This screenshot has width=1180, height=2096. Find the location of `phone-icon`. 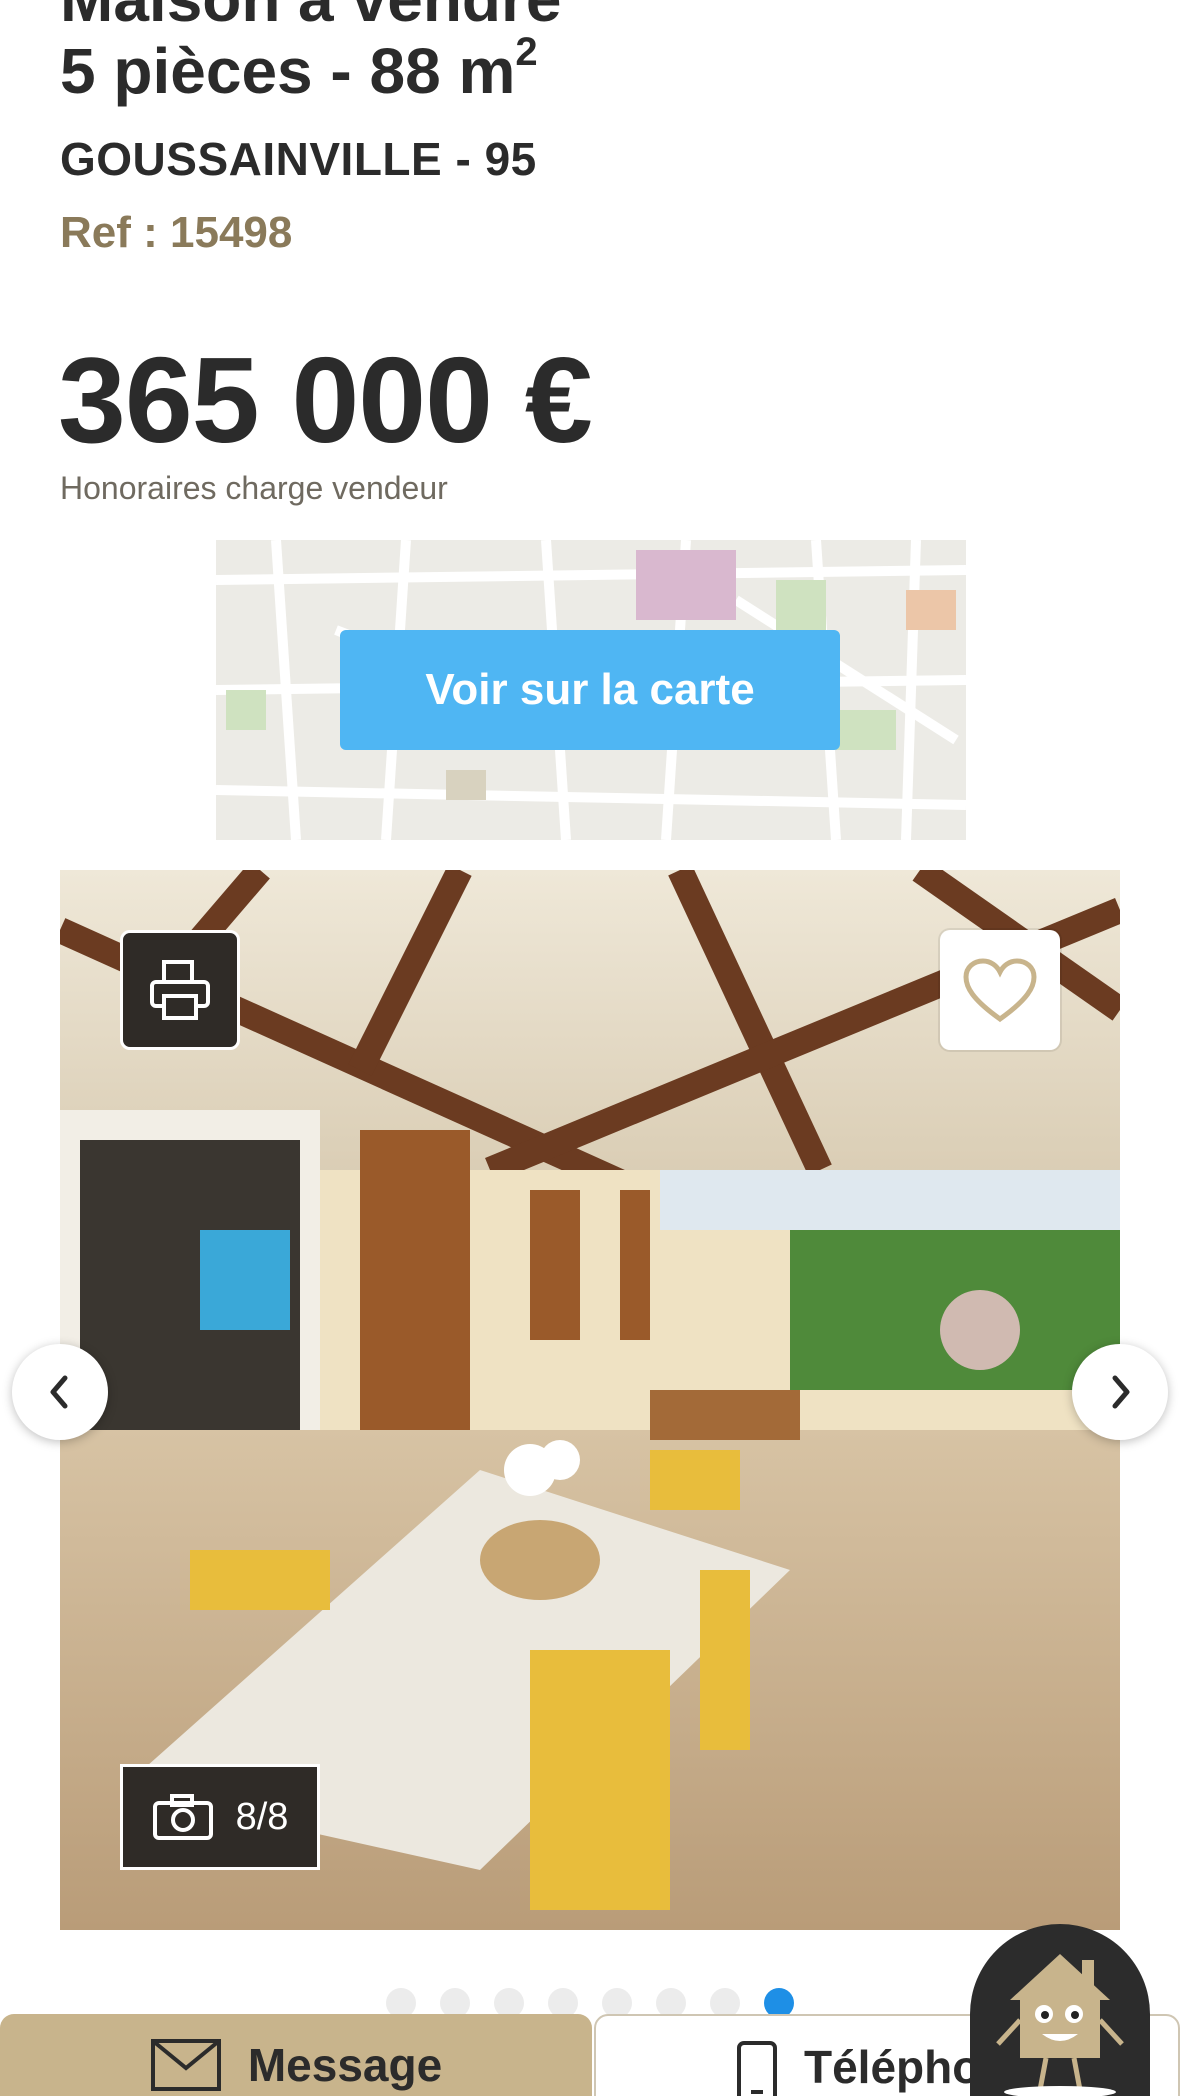

phone-icon is located at coordinates (757, 2068).